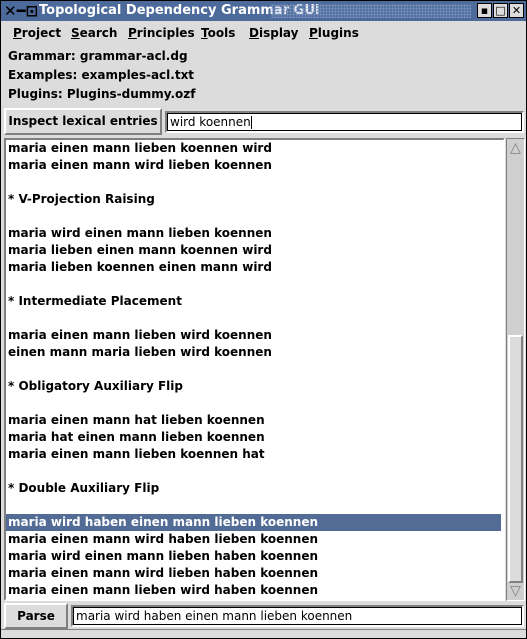 This screenshot has width=527, height=639. What do you see at coordinates (75, 33) in the screenshot?
I see `menu-search-mnemonic: S` at bounding box center [75, 33].